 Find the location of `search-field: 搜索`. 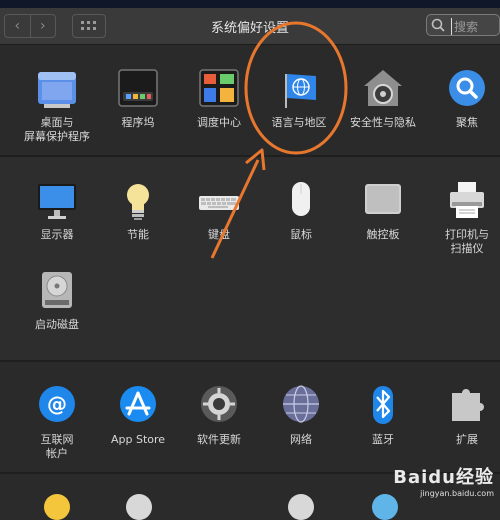

search-field: 搜索 is located at coordinates (463, 25).